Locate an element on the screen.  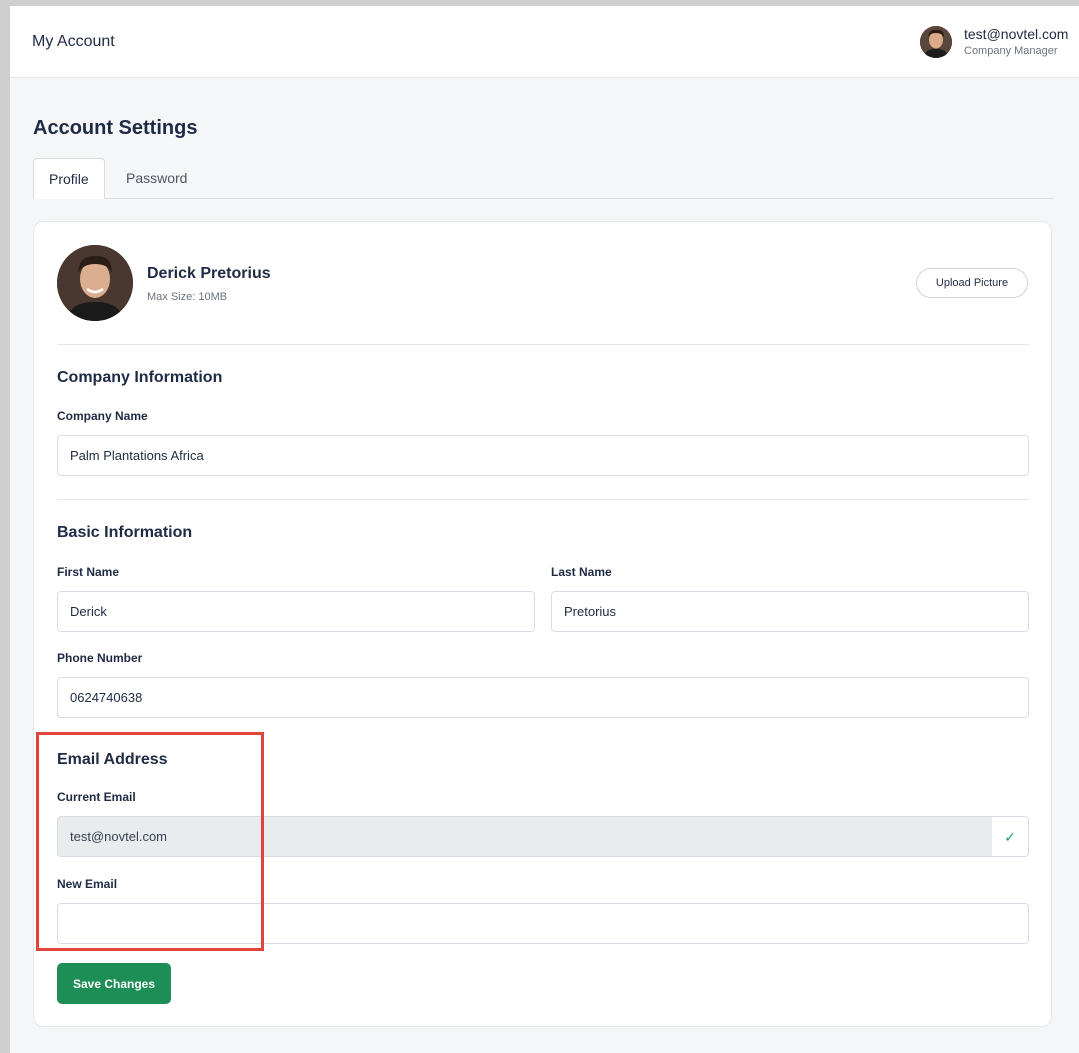
user-role: Company Manager is located at coordinates (1011, 51).